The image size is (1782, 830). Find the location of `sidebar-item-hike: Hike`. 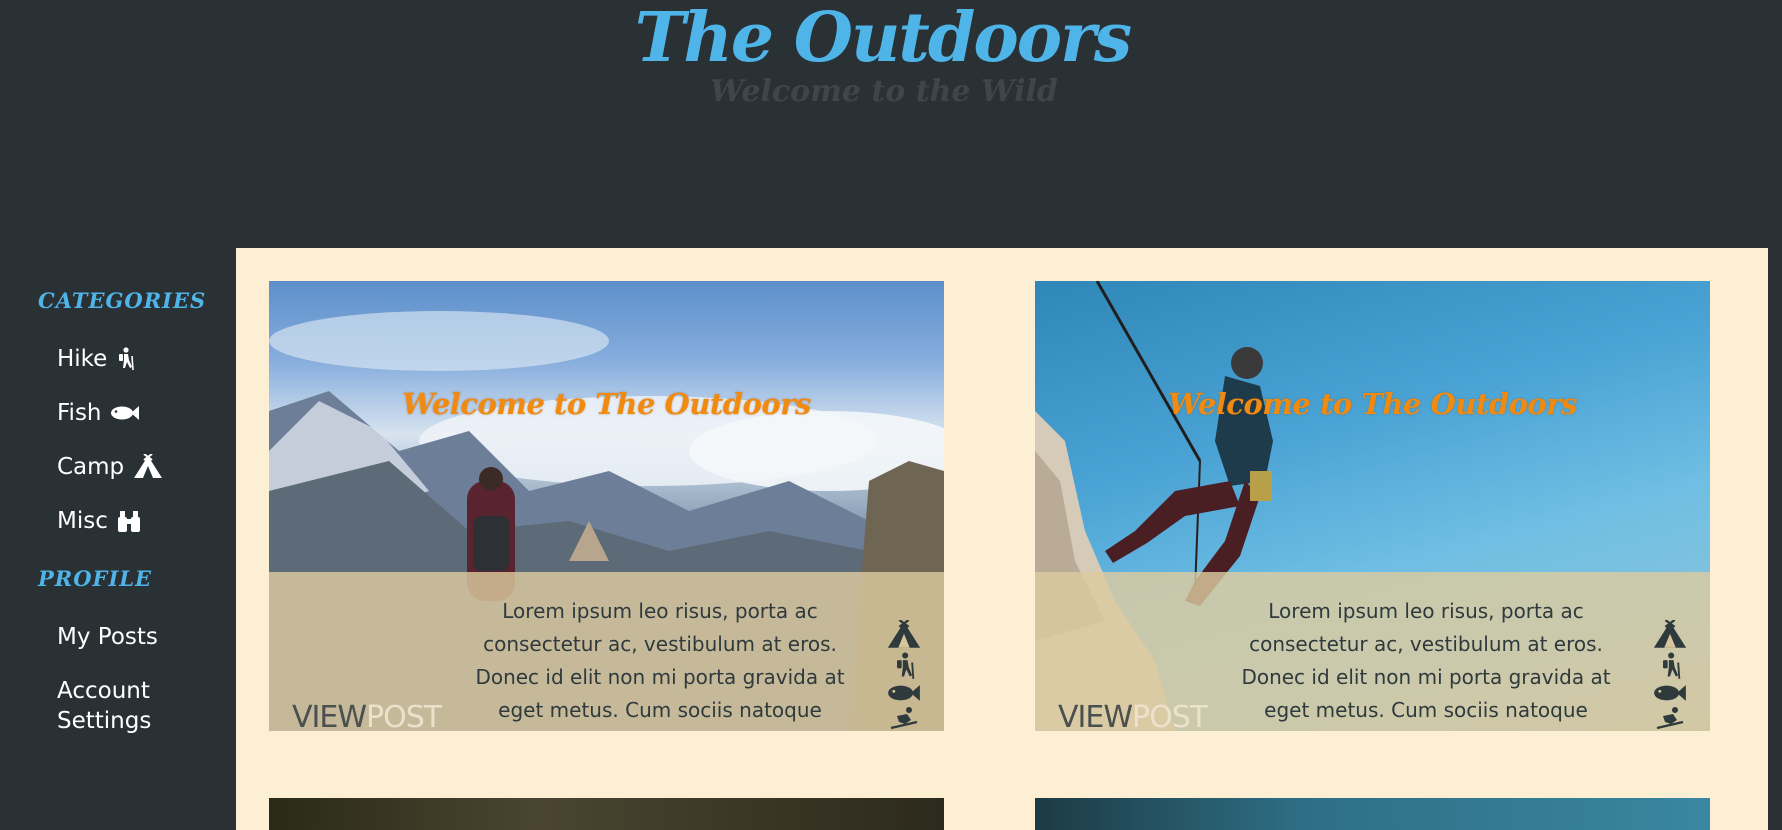

sidebar-item-hike: Hike is located at coordinates (96, 359).